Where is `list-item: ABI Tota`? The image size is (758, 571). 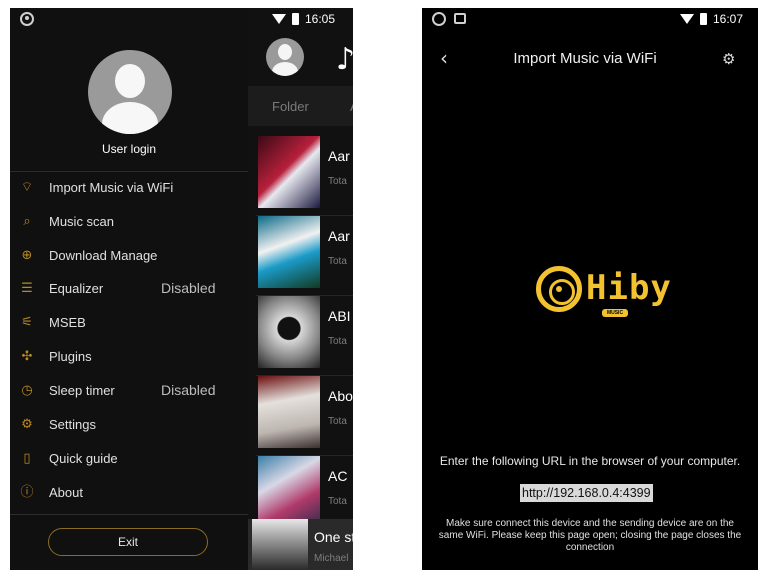 list-item: ABI Tota is located at coordinates (304, 336).